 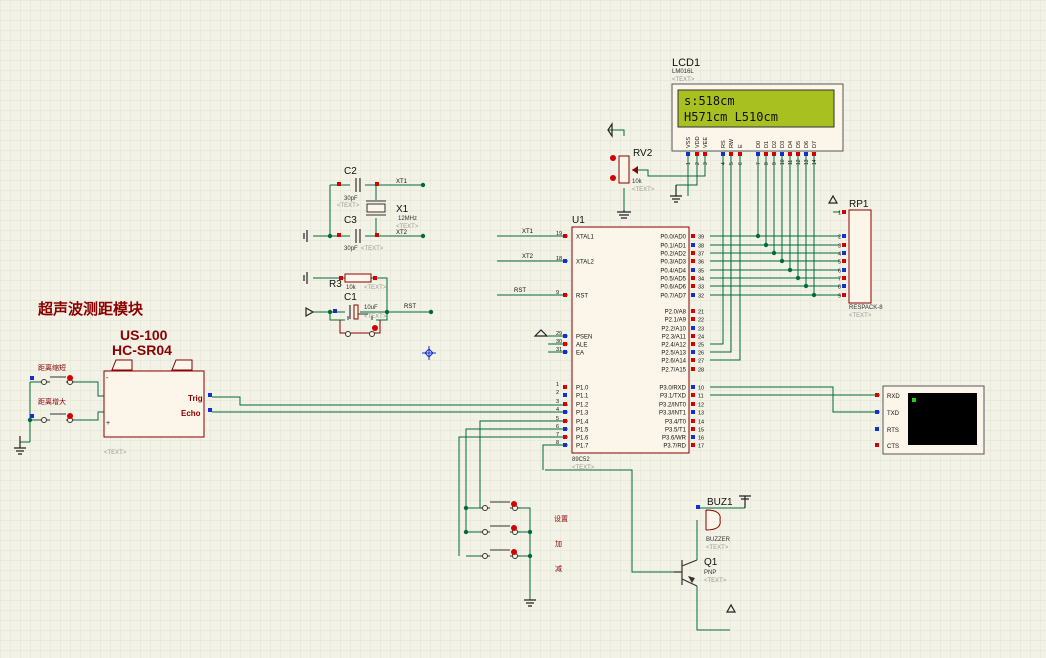 What do you see at coordinates (673, 247) in the screenshot?
I see `u1-pin-name: P0.1/AD1` at bounding box center [673, 247].